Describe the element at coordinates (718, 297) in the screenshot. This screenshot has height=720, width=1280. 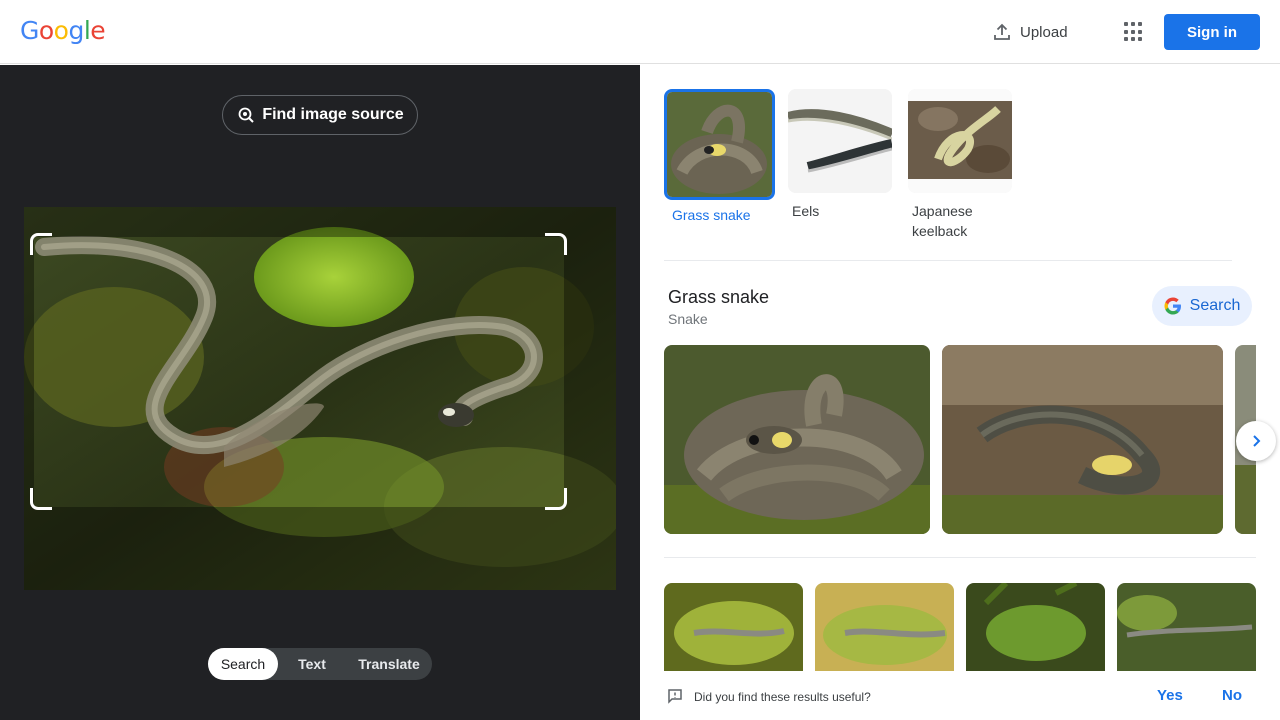
I see `entity-title: Grass snake` at that location.